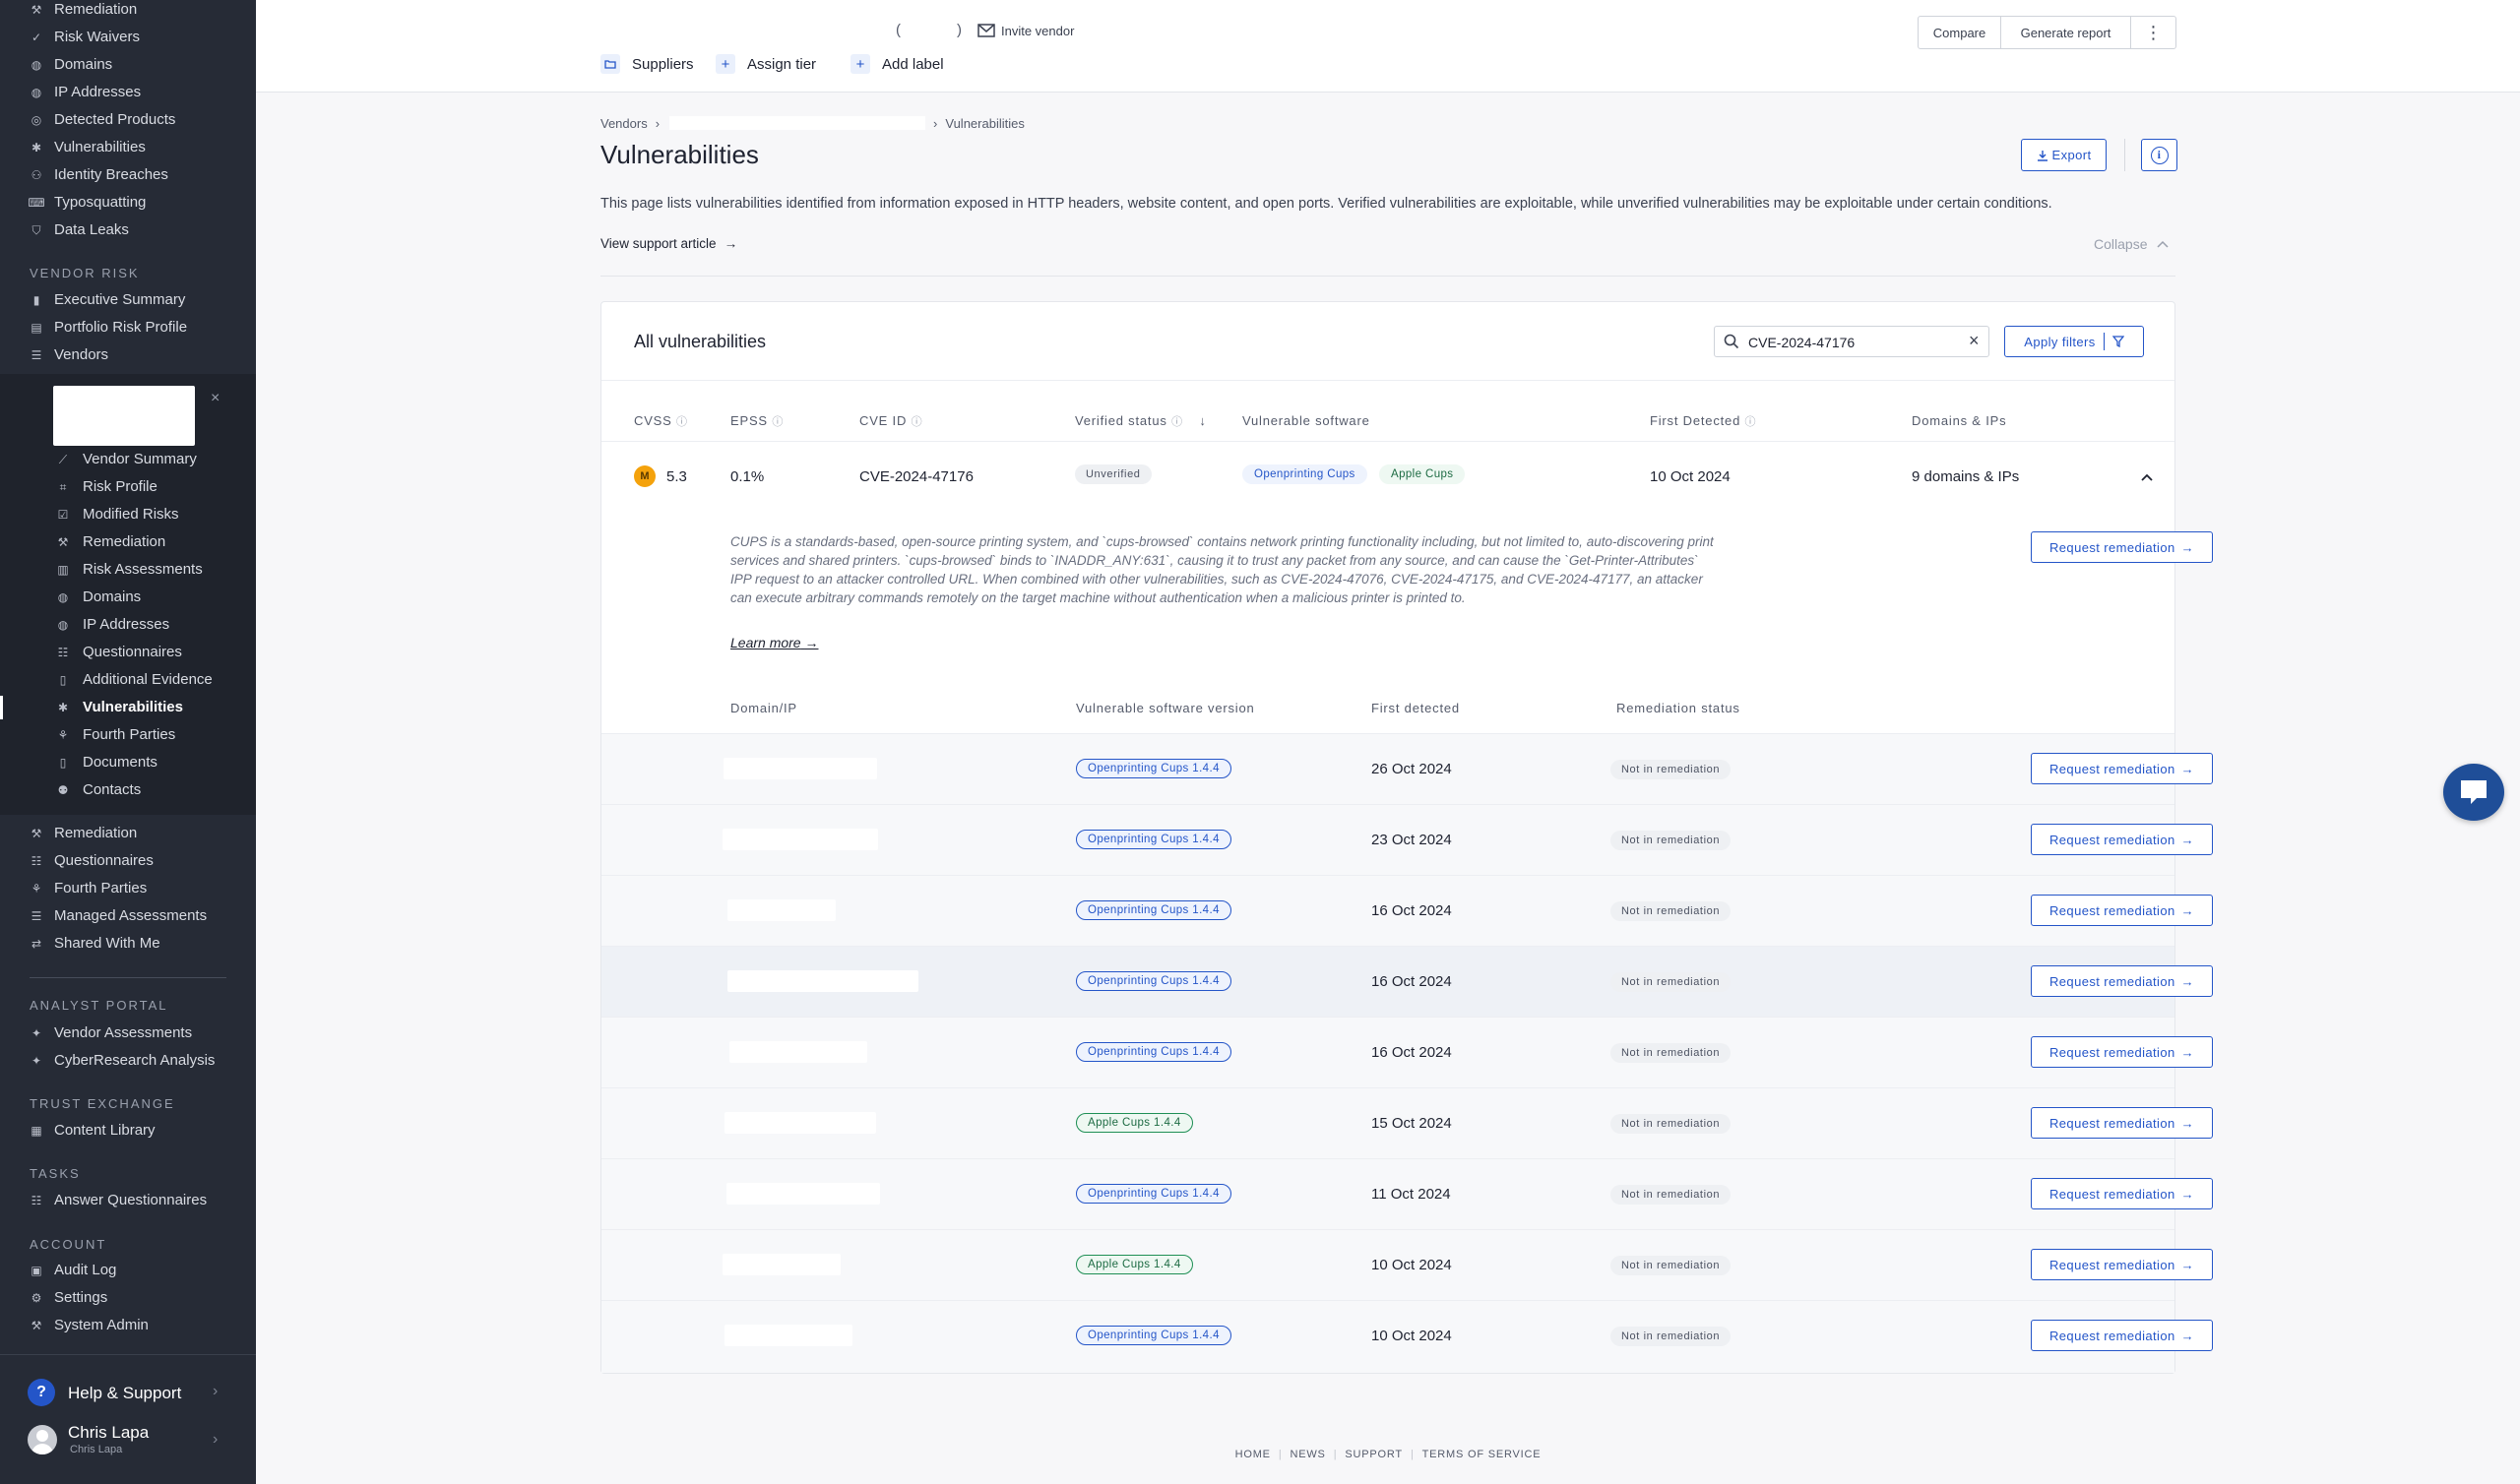 The height and width of the screenshot is (1484, 2520). I want to click on sidebar-item-settings: ⚙ Settings, so click(128, 1298).